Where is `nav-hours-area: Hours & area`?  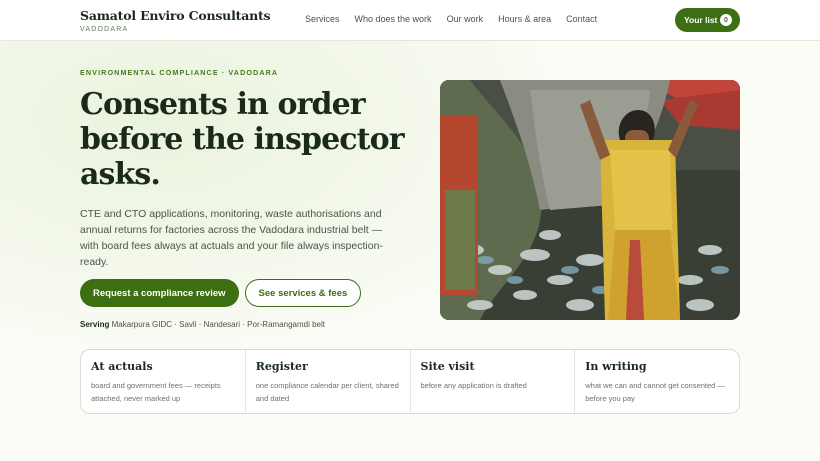
nav-hours-area: Hours & area is located at coordinates (524, 19).